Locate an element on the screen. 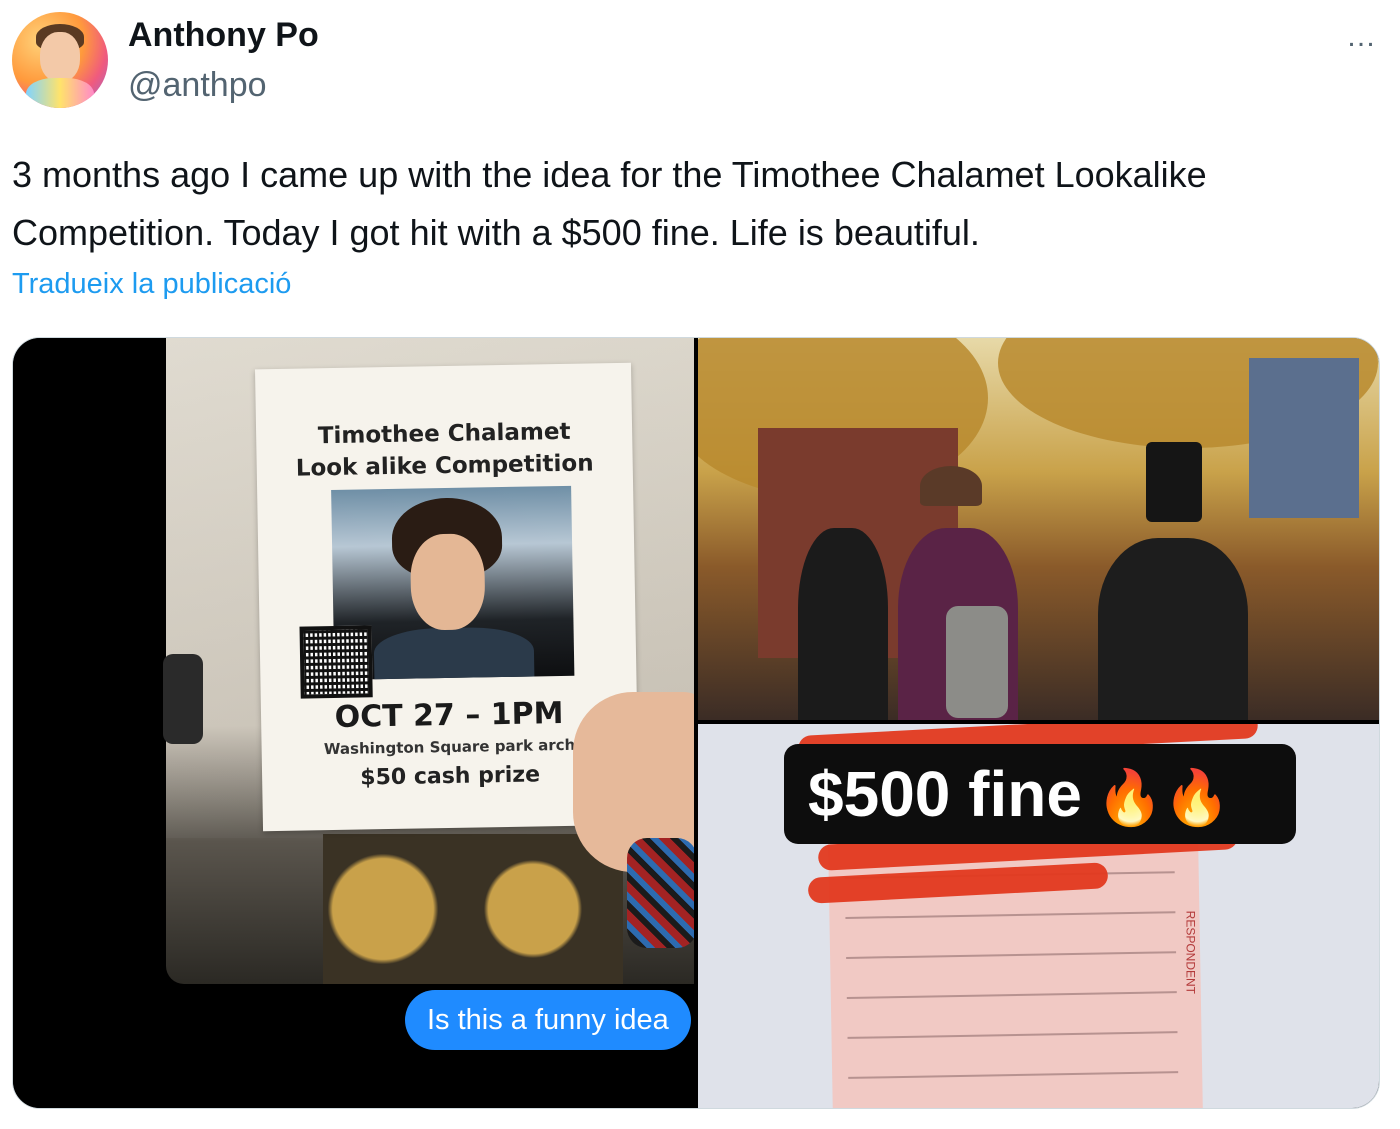 The image size is (1400, 1129). sleeve is located at coordinates (660, 893).